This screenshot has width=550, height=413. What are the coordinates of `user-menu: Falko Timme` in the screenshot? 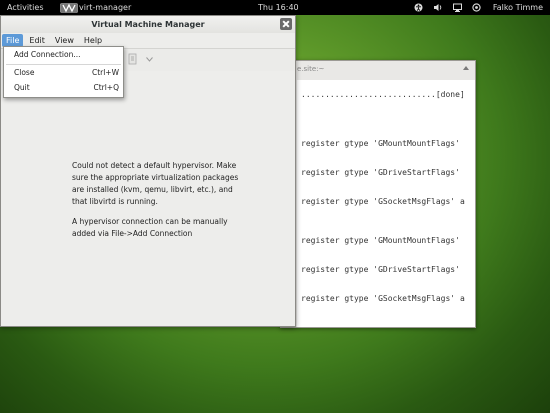 It's located at (518, 7).